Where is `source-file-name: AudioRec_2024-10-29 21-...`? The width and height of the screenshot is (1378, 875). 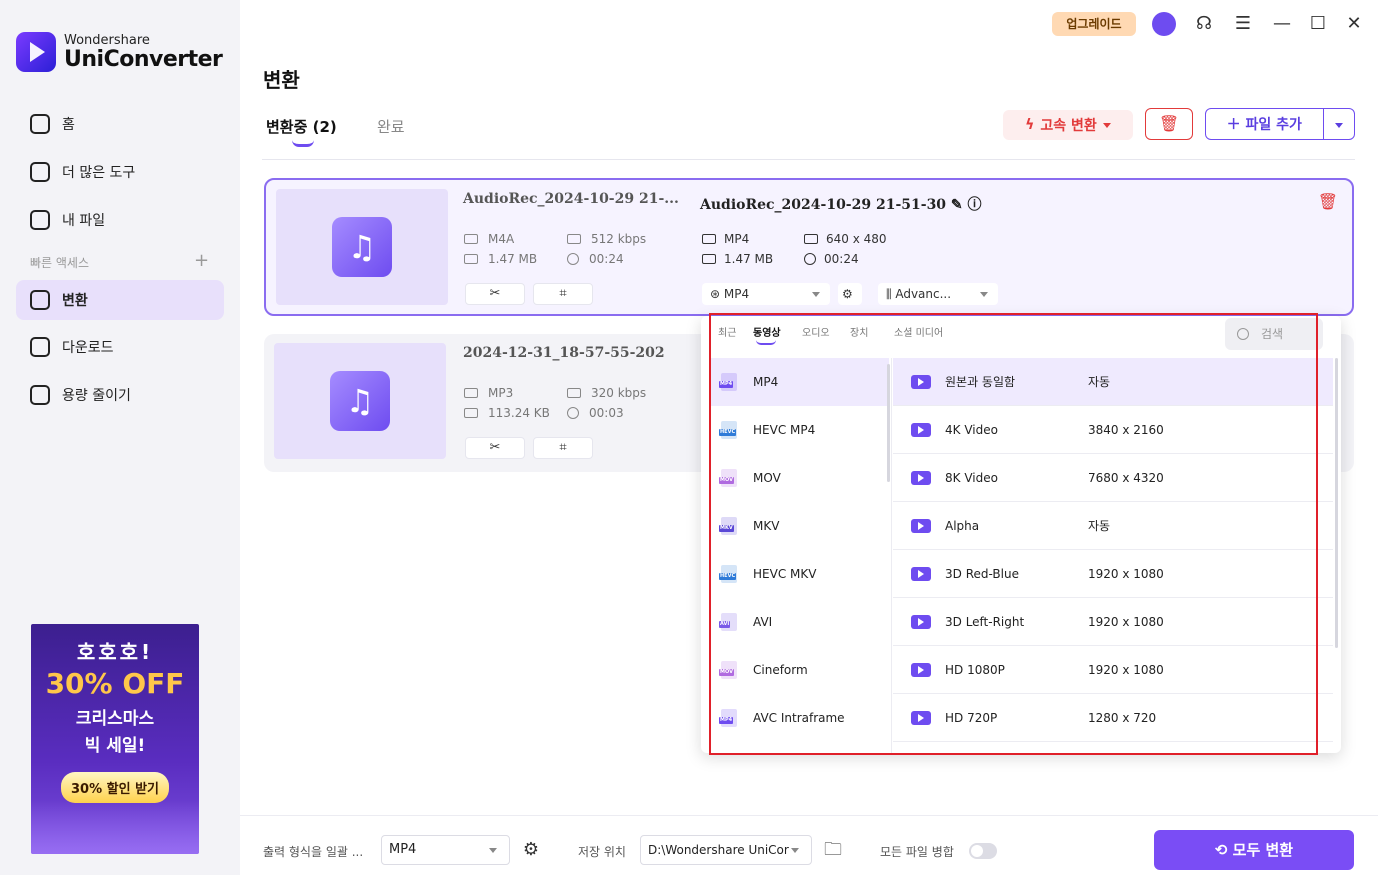
source-file-name: AudioRec_2024-10-29 21-... is located at coordinates (571, 199).